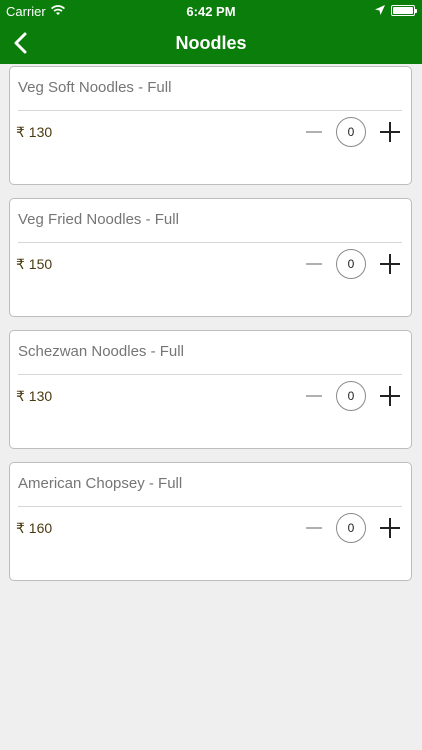 The width and height of the screenshot is (422, 750). I want to click on item-name: Schezwan Noodles - Full, so click(101, 351).